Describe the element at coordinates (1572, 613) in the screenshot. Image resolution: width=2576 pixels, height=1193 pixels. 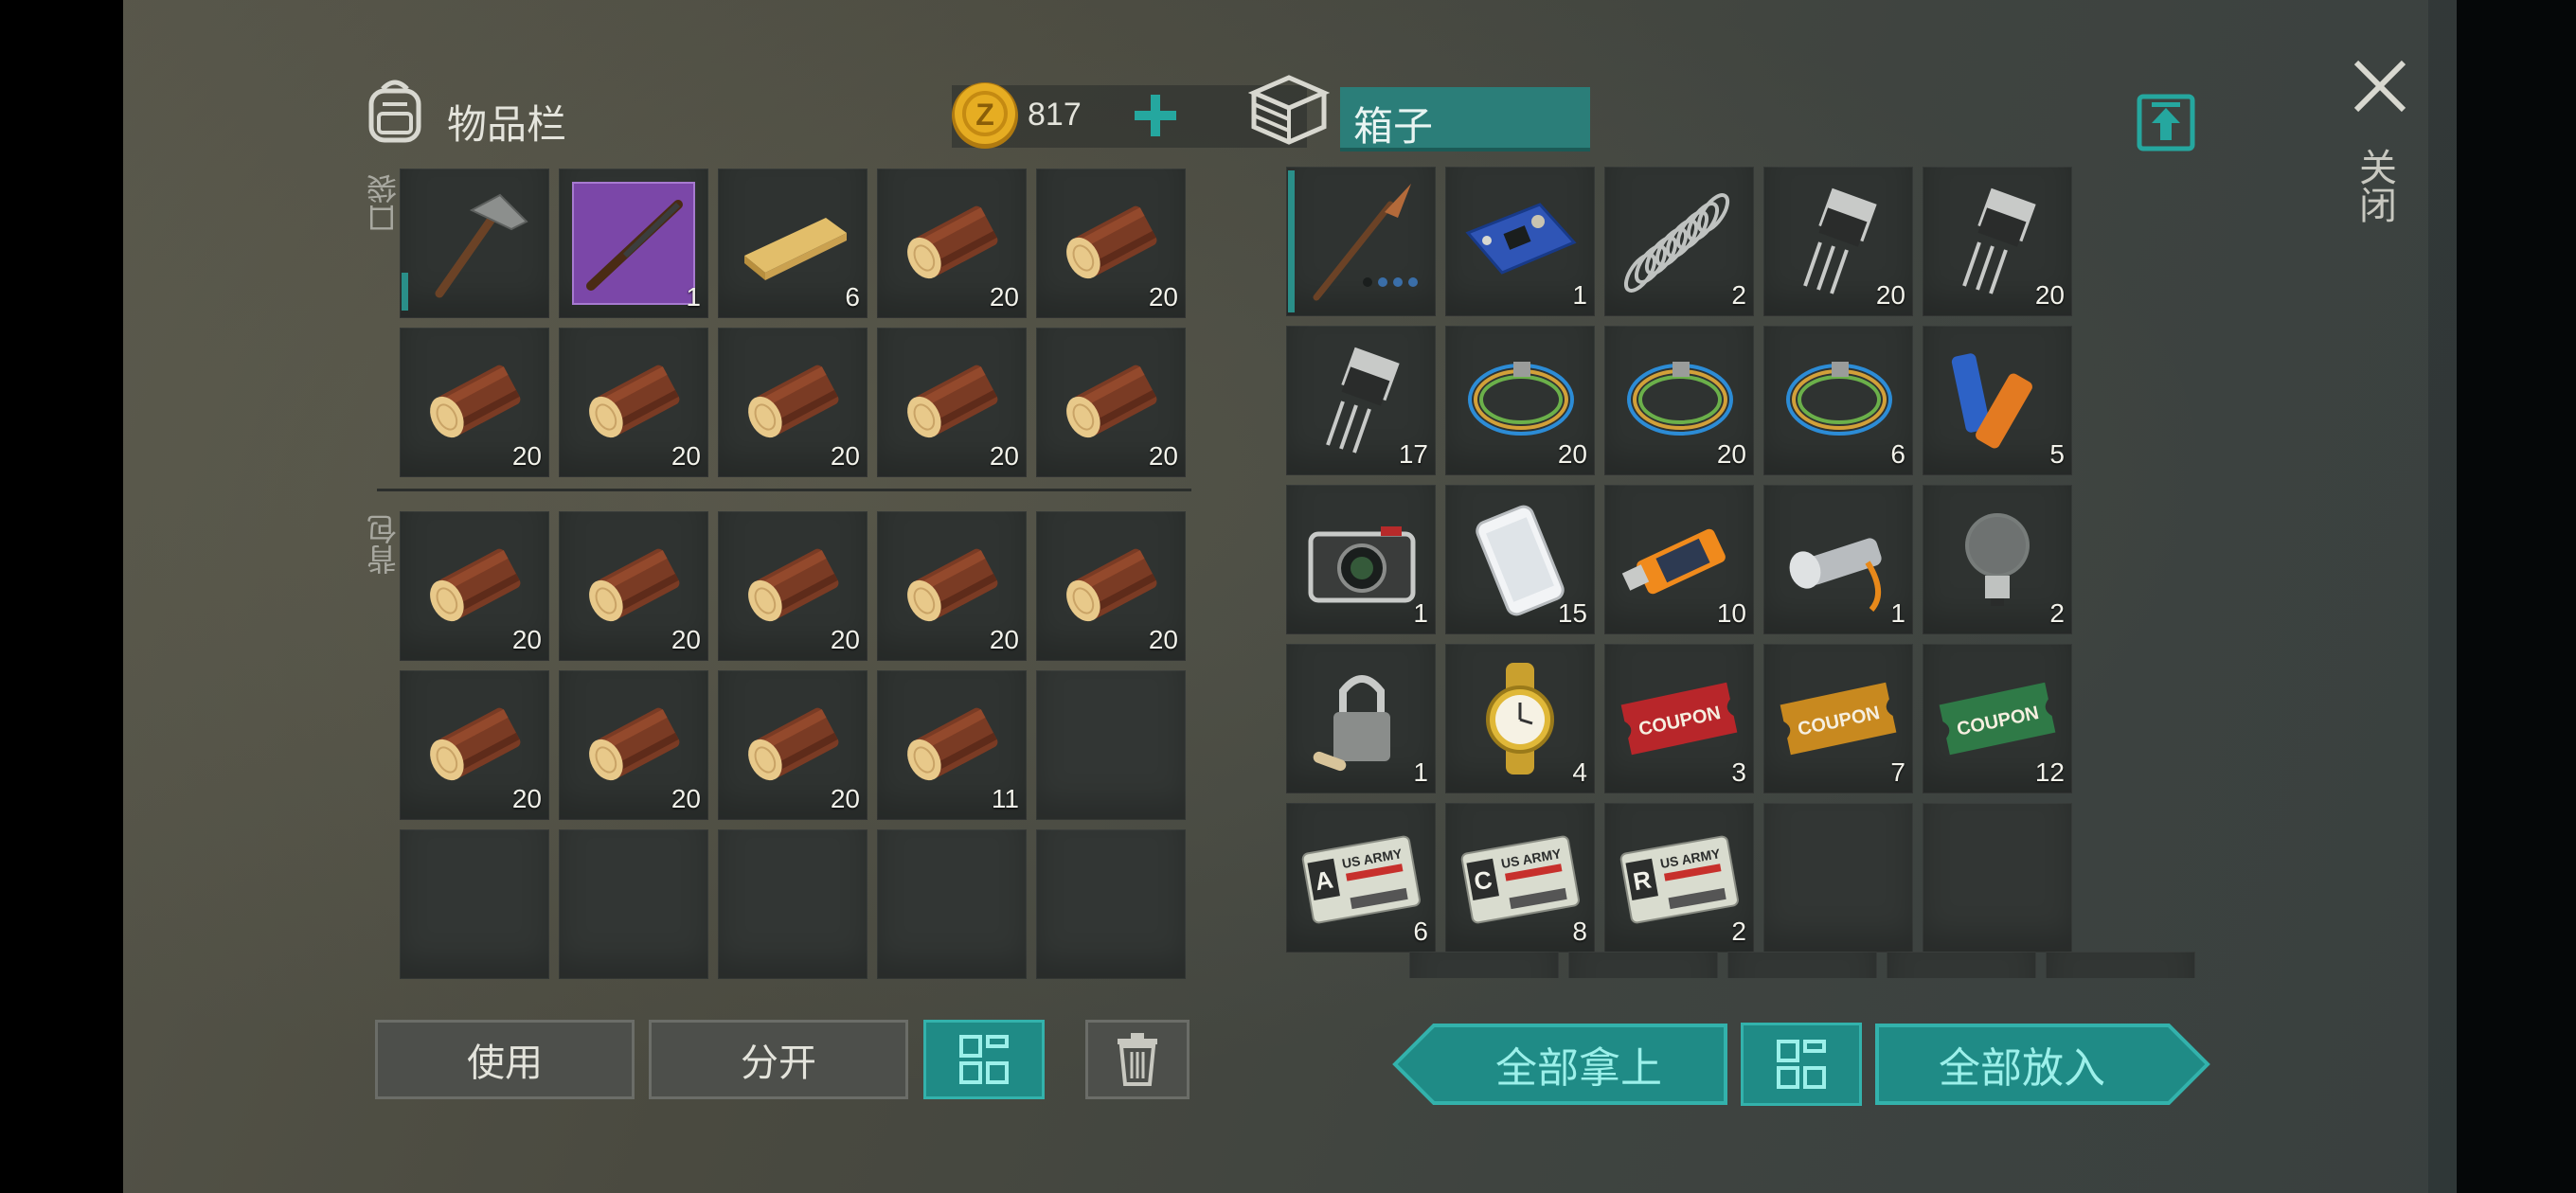
I see `item-count: 15` at that location.